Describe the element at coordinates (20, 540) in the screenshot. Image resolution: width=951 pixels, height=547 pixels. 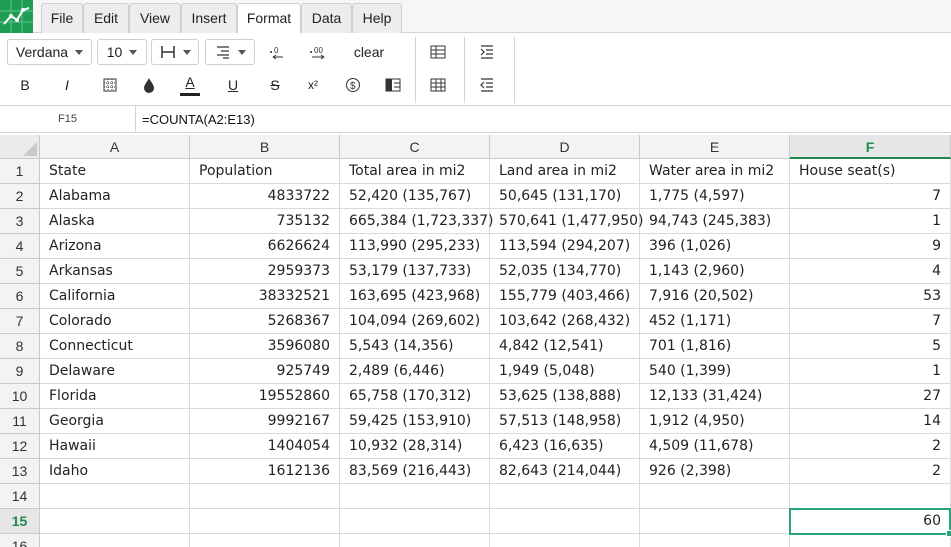
I see `row-header-16: 16` at that location.